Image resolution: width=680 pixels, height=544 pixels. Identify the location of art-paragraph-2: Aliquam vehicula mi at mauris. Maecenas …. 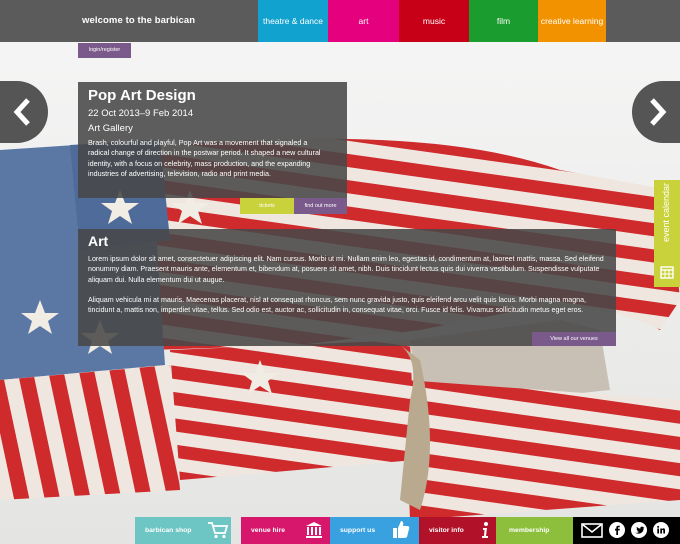
(337, 305).